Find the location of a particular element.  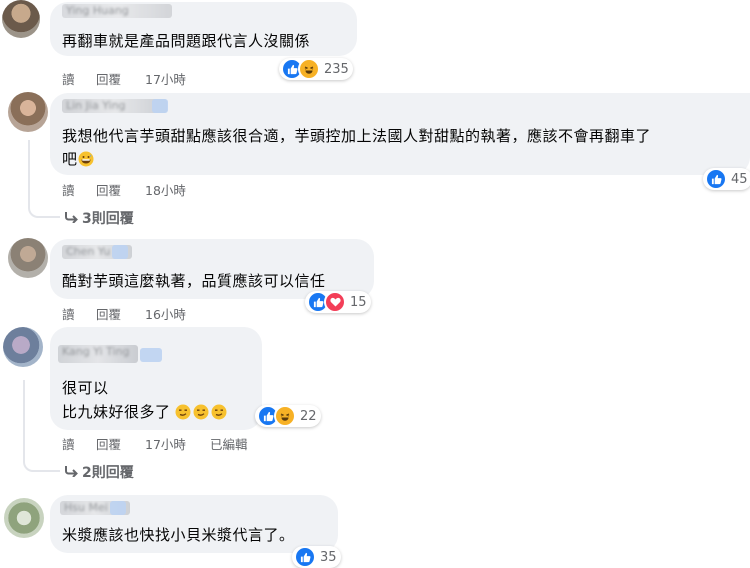

reaction-summary: 15 is located at coordinates (338, 302).